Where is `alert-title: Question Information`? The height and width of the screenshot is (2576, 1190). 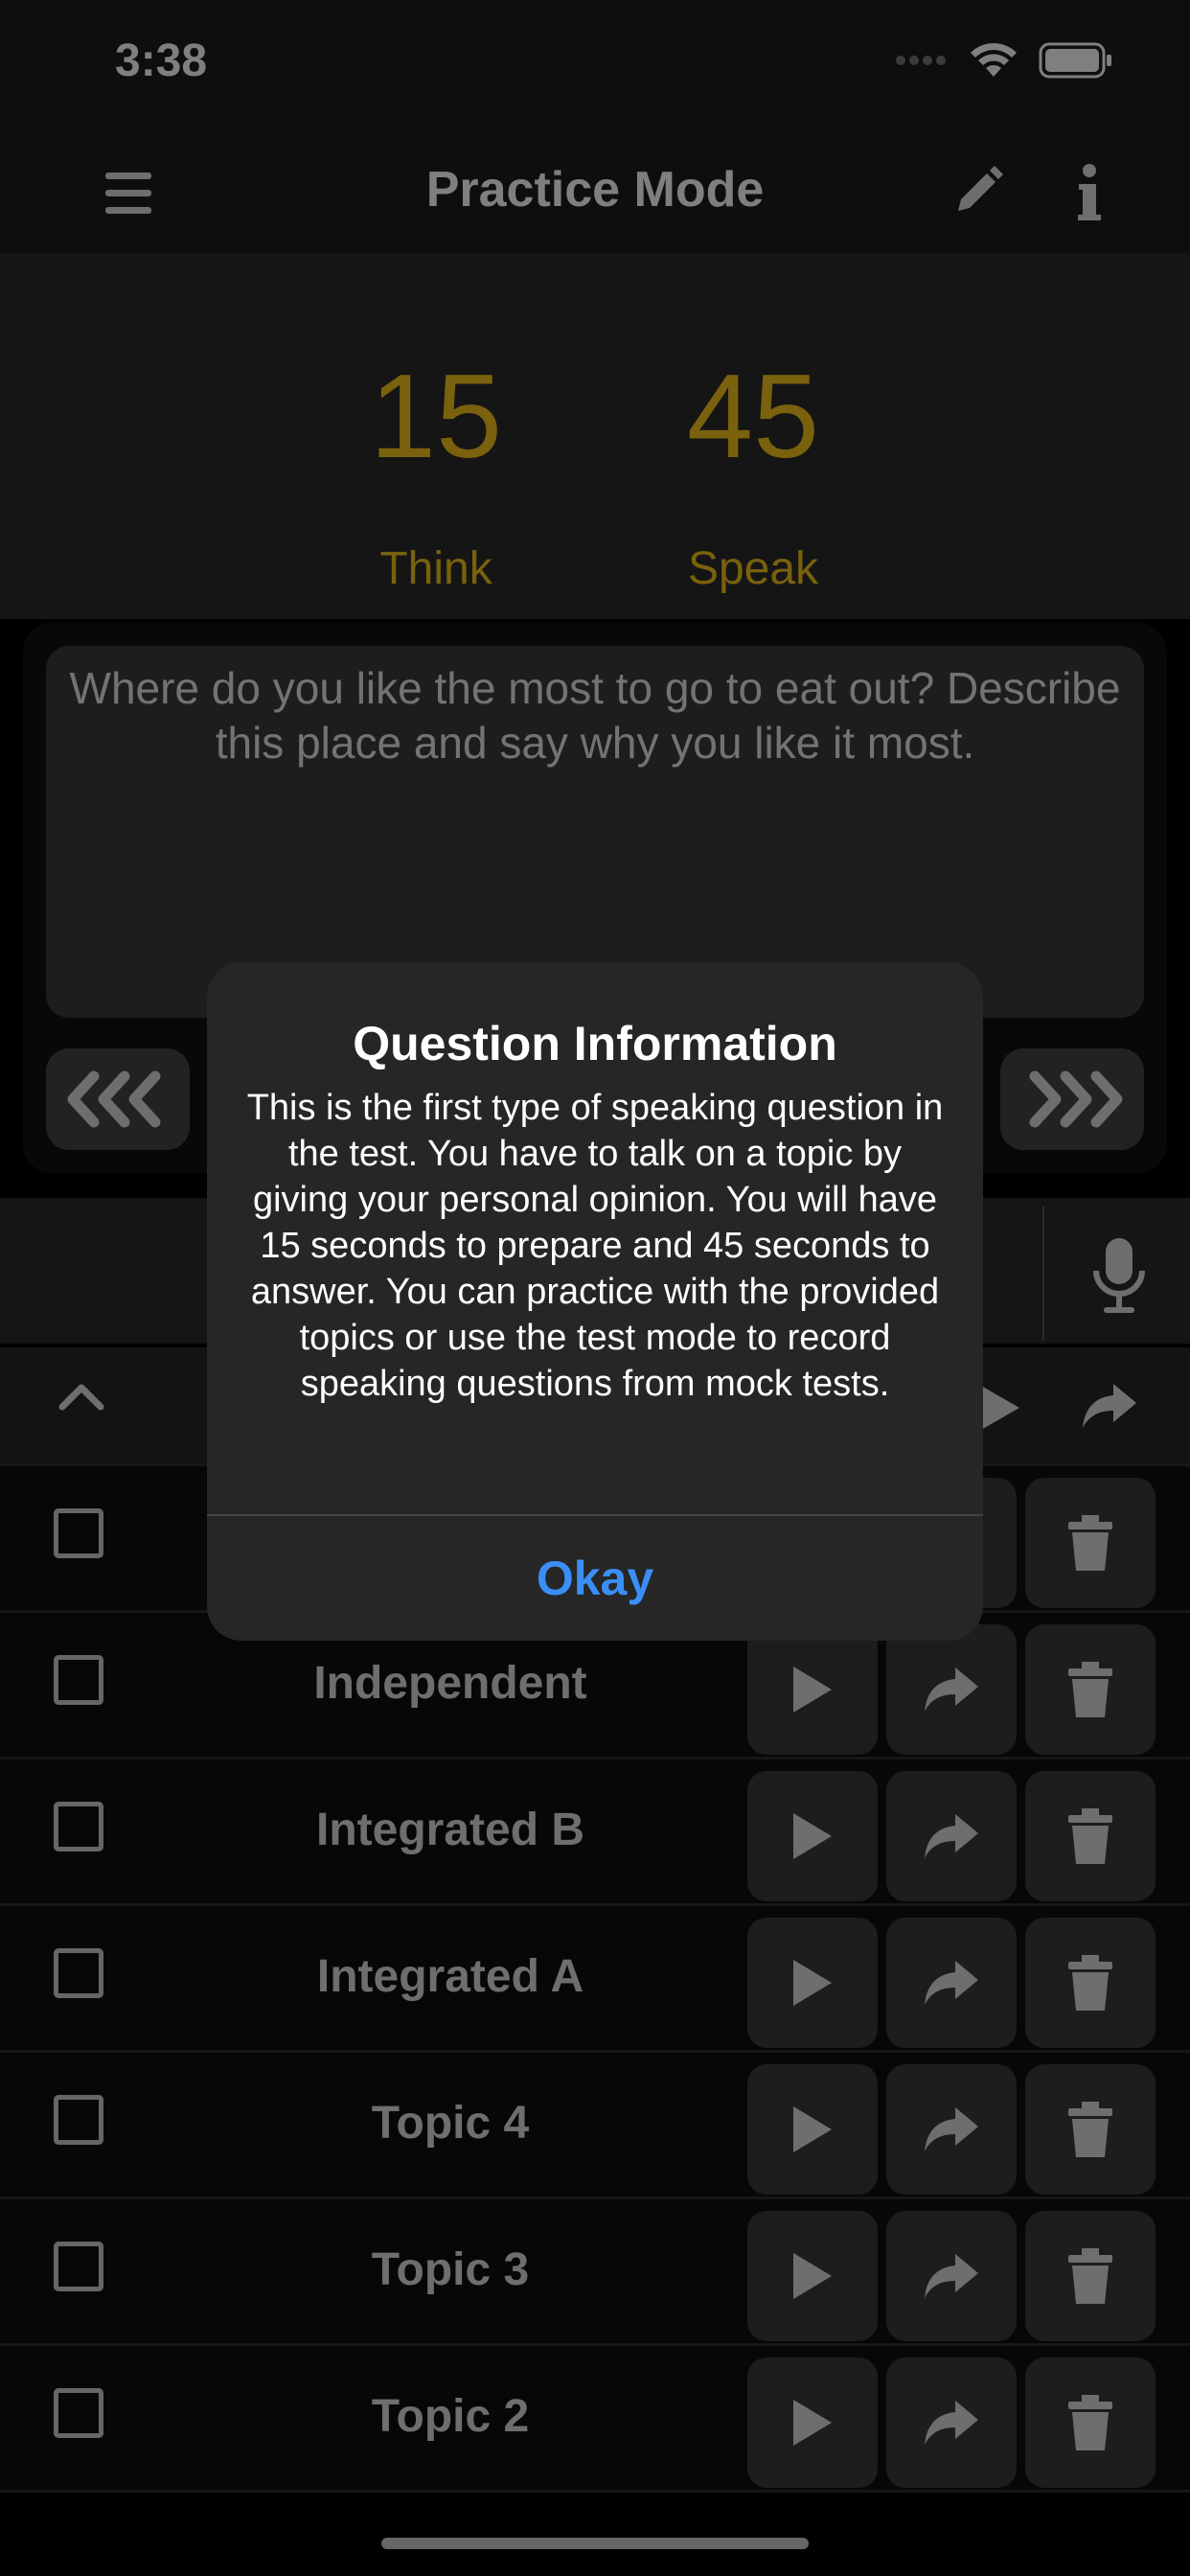
alert-title: Question Information is located at coordinates (595, 1043).